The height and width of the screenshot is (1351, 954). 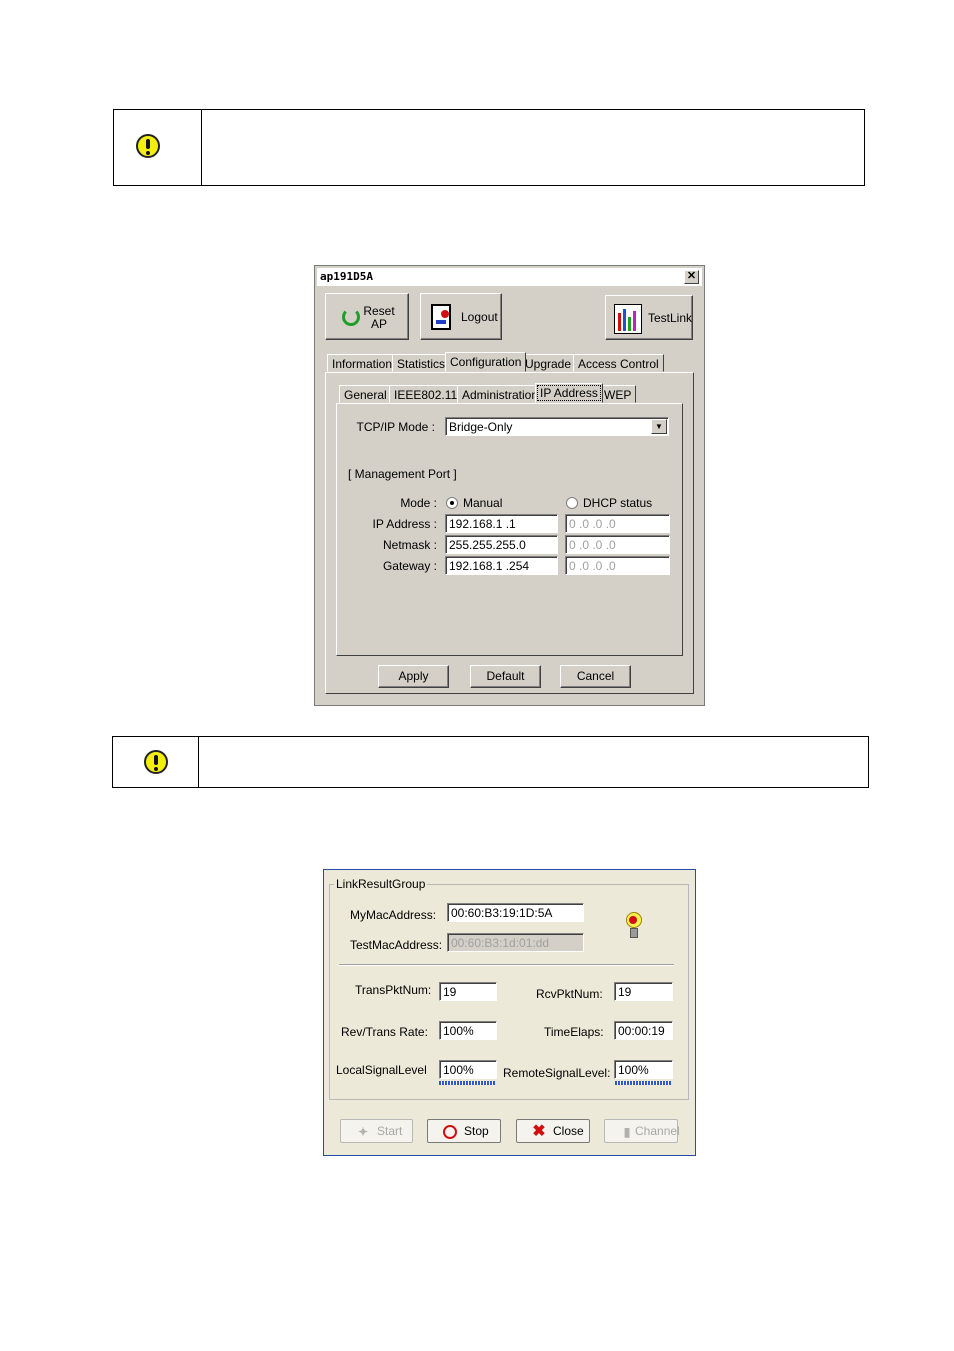 I want to click on reset-ap-button: Reset AP, so click(x=367, y=316).